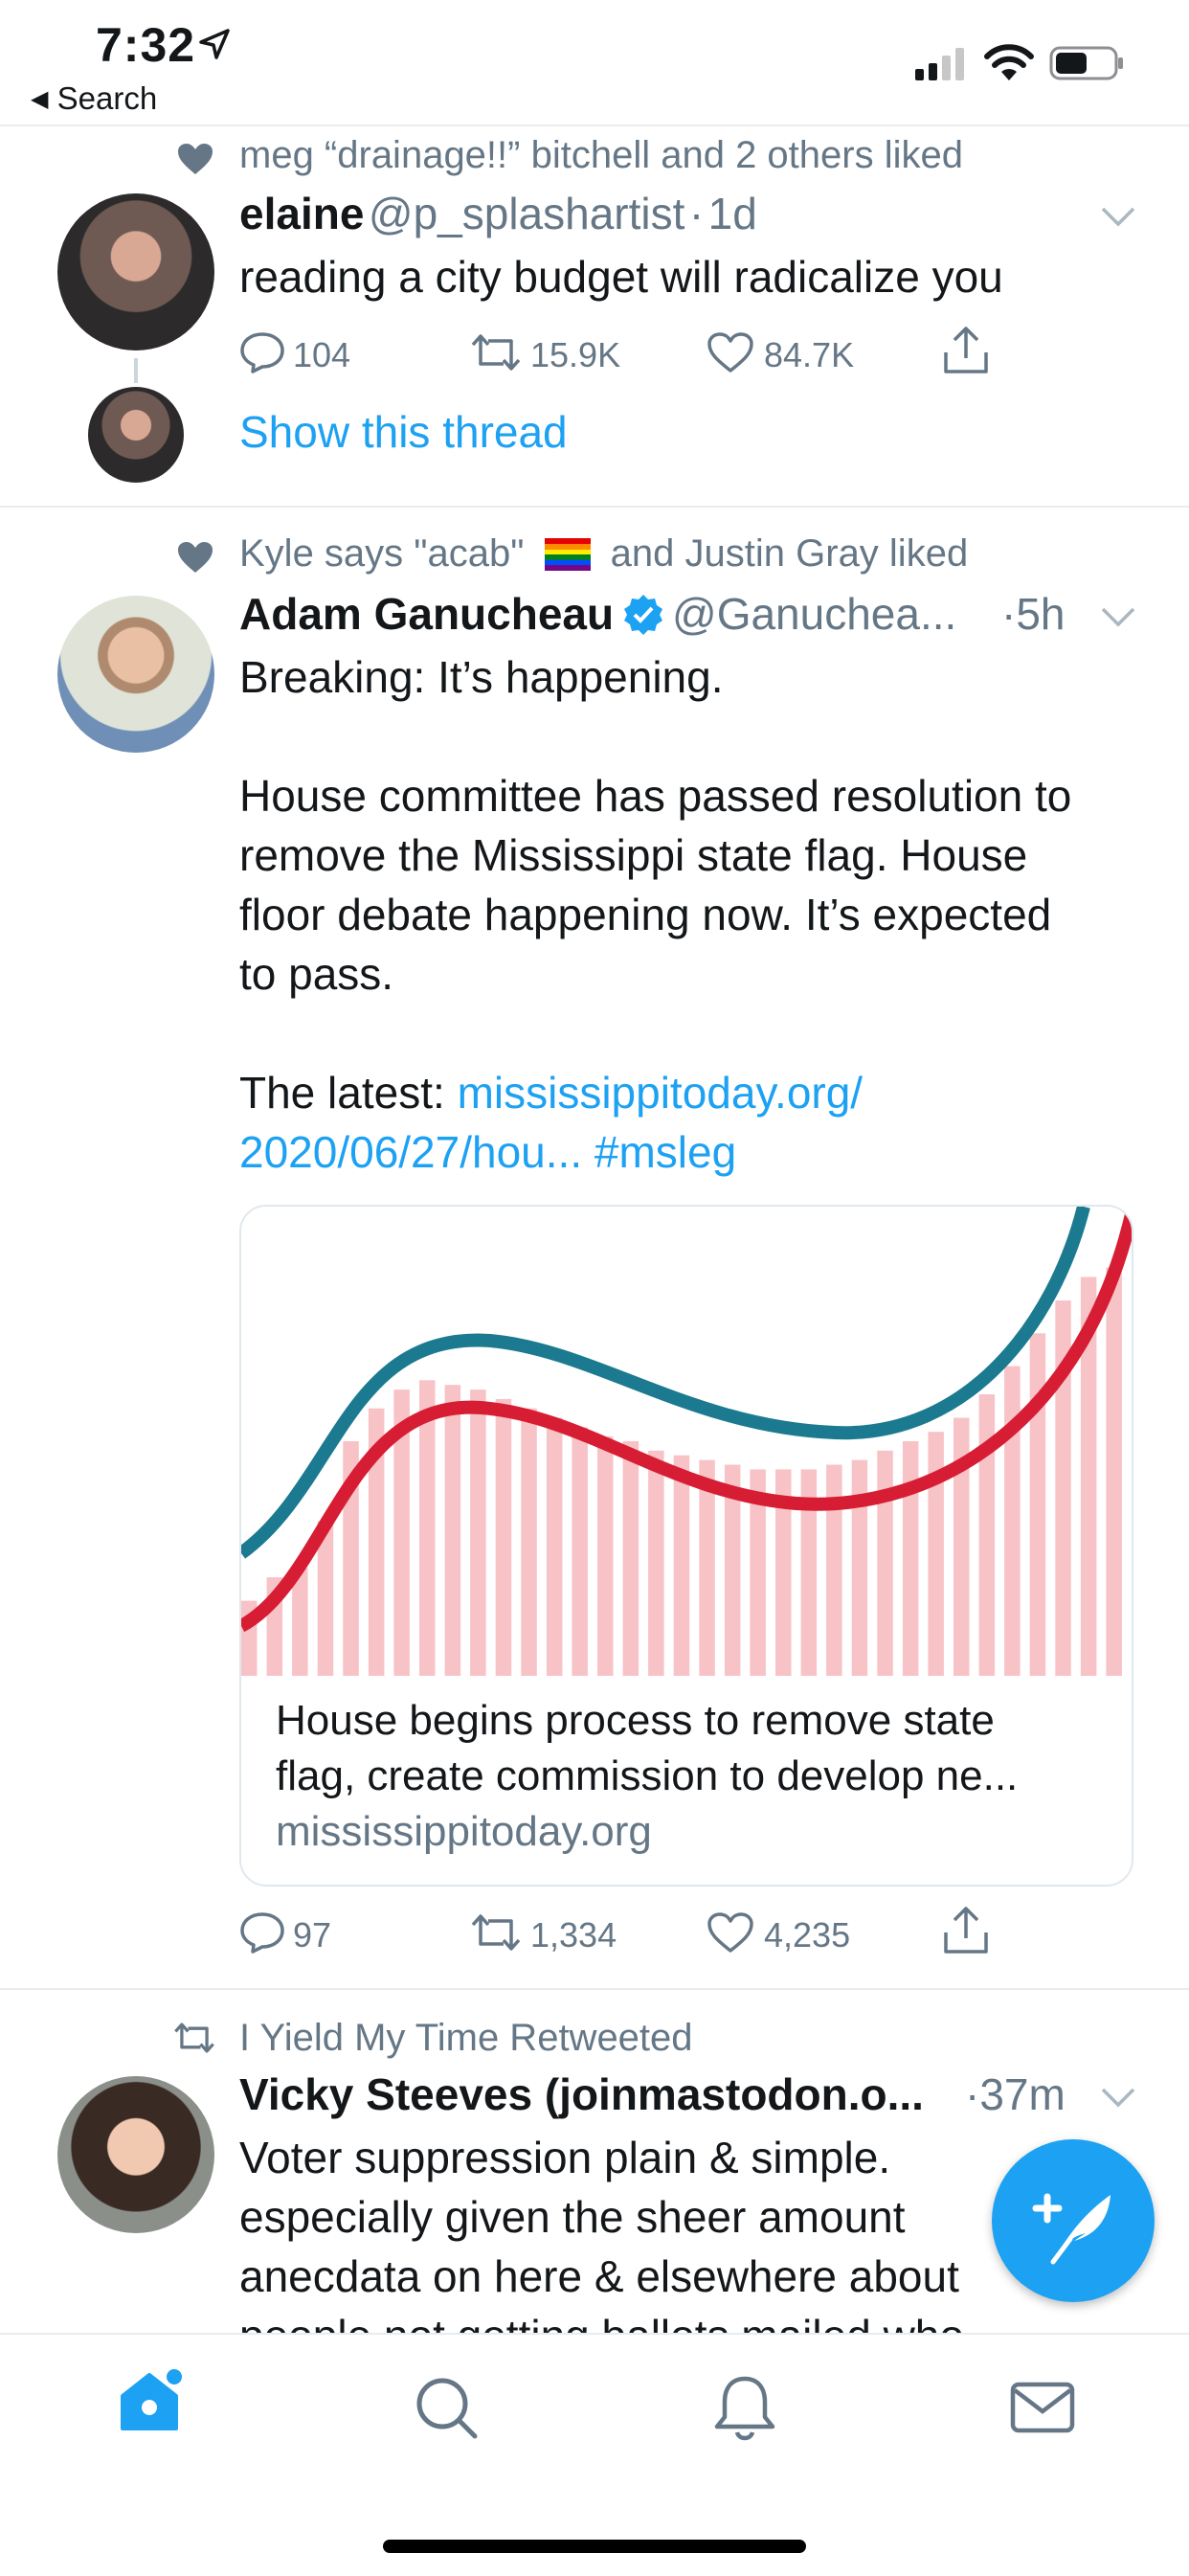 This screenshot has height=2576, width=1189. What do you see at coordinates (789, 553) in the screenshot?
I see `social-context-rest: and Justin Gray liked` at bounding box center [789, 553].